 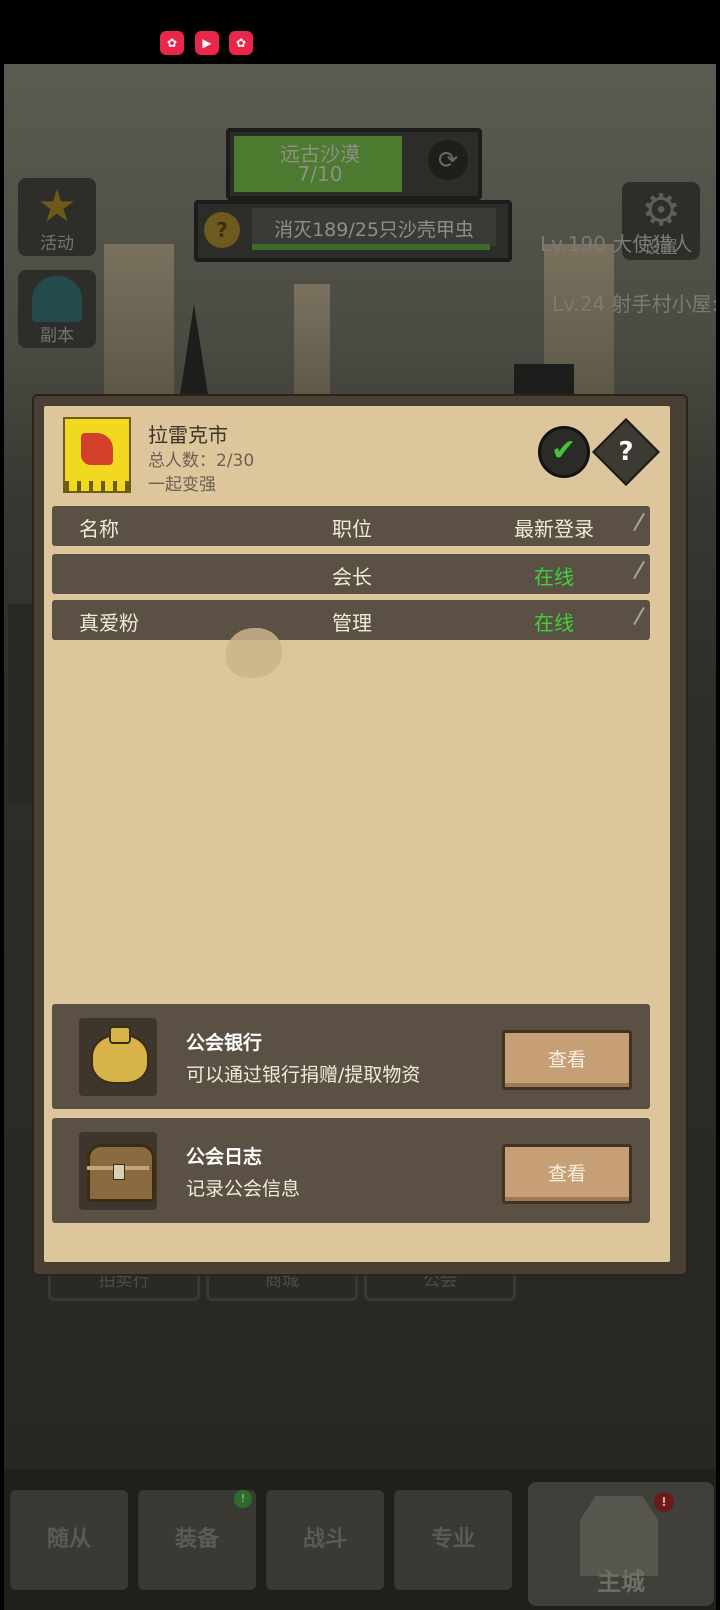 I want to click on guild-member-count: 总人数：2/30, so click(x=201, y=461).